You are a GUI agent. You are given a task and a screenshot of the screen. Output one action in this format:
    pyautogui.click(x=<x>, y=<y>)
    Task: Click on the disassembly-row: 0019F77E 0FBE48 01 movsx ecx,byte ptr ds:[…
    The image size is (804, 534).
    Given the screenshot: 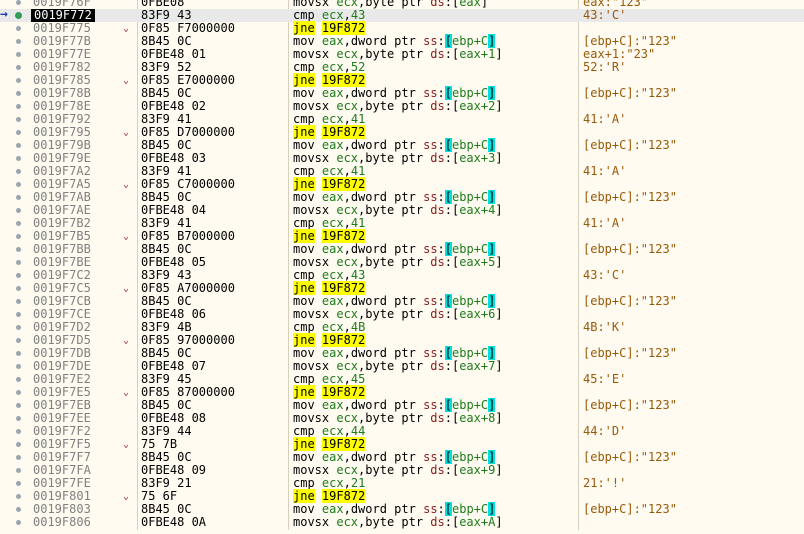 What is the action you would take?
    pyautogui.click(x=402, y=54)
    